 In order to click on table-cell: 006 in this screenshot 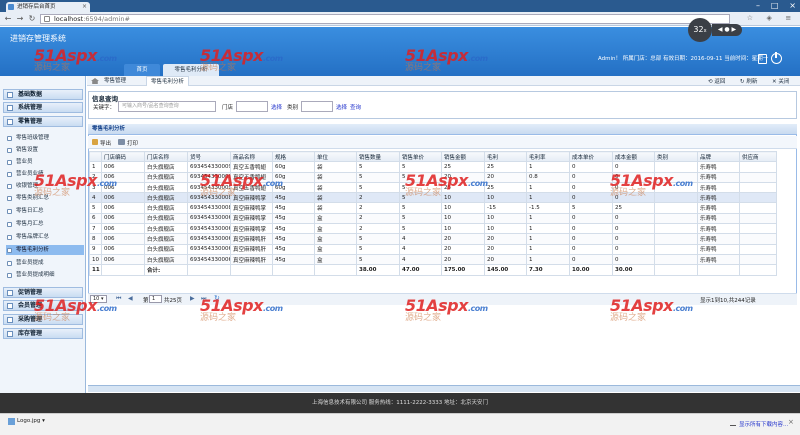, I will do `click(123, 198)`.